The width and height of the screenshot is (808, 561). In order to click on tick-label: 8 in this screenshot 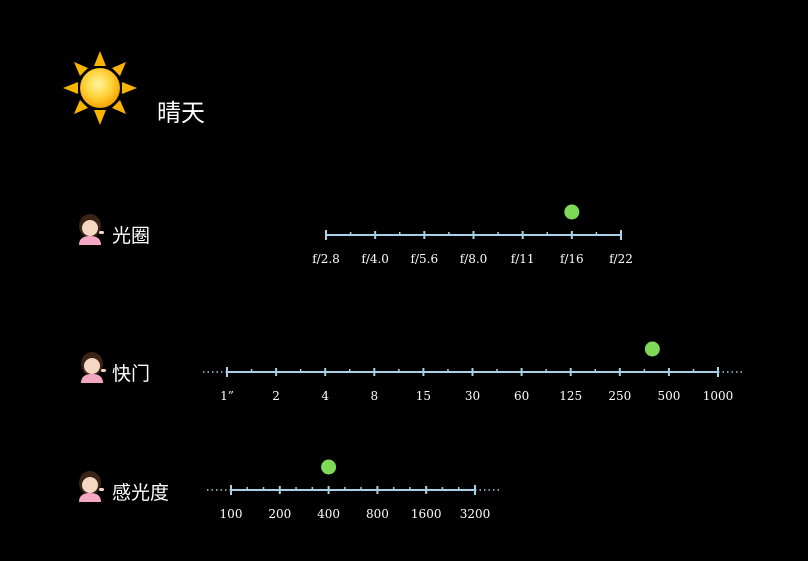, I will do `click(374, 396)`.